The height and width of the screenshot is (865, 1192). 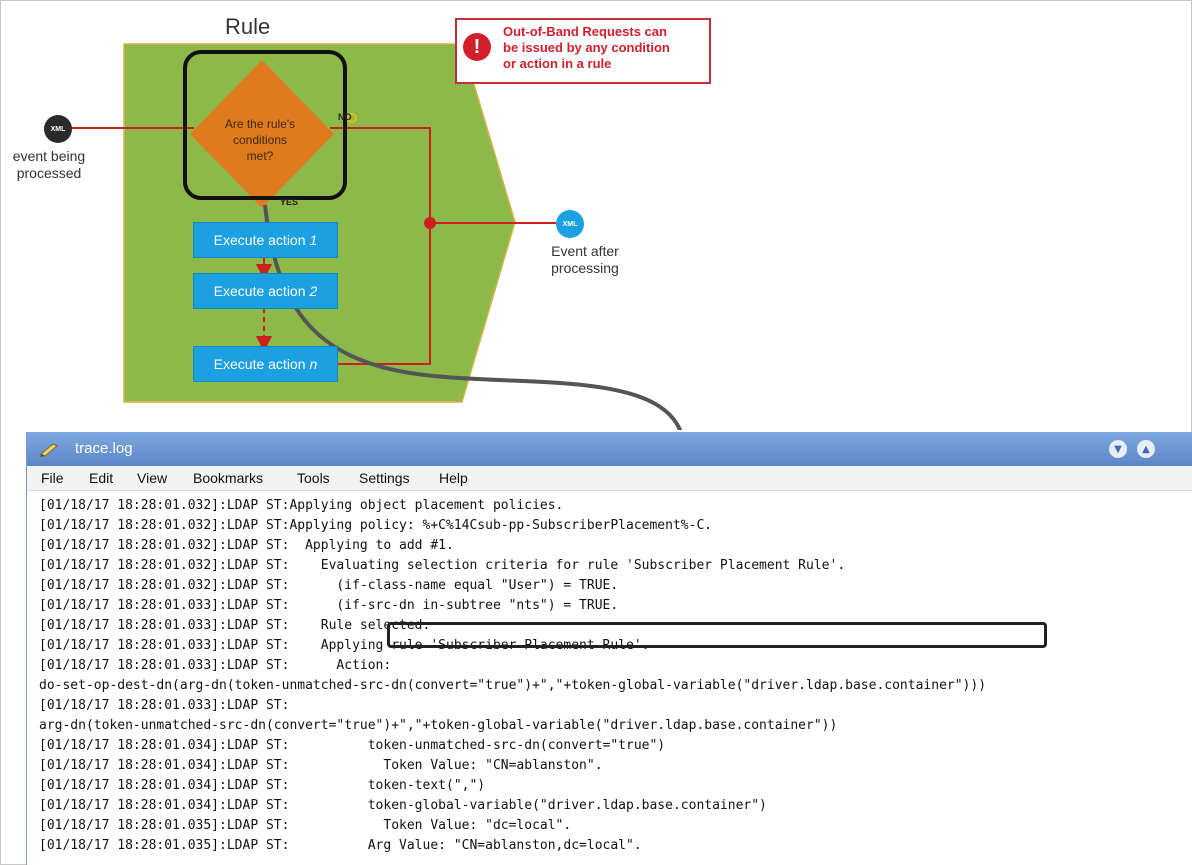 What do you see at coordinates (313, 478) in the screenshot?
I see `menu-tools: Tools` at bounding box center [313, 478].